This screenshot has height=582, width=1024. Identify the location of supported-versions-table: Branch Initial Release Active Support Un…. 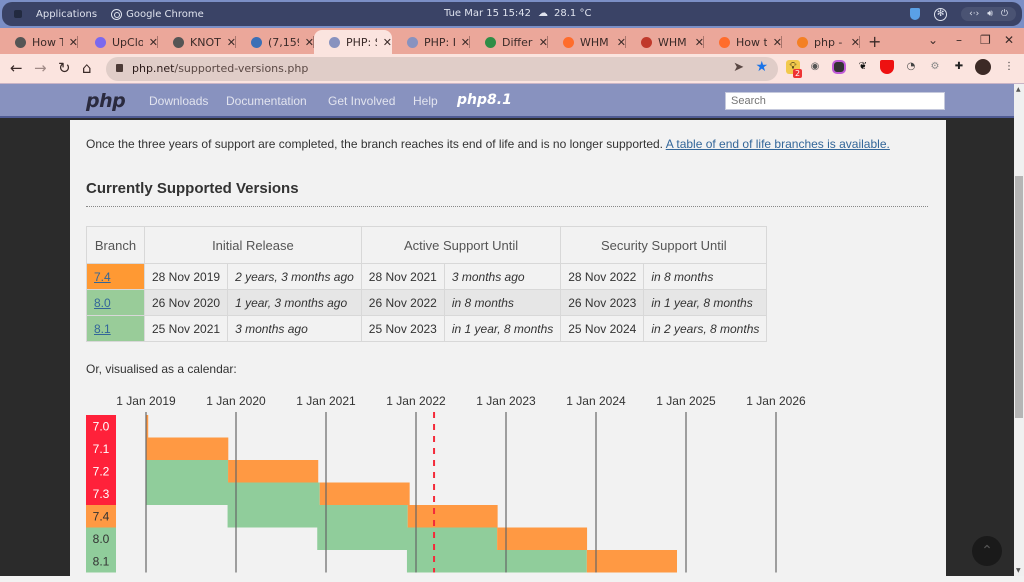
(427, 284).